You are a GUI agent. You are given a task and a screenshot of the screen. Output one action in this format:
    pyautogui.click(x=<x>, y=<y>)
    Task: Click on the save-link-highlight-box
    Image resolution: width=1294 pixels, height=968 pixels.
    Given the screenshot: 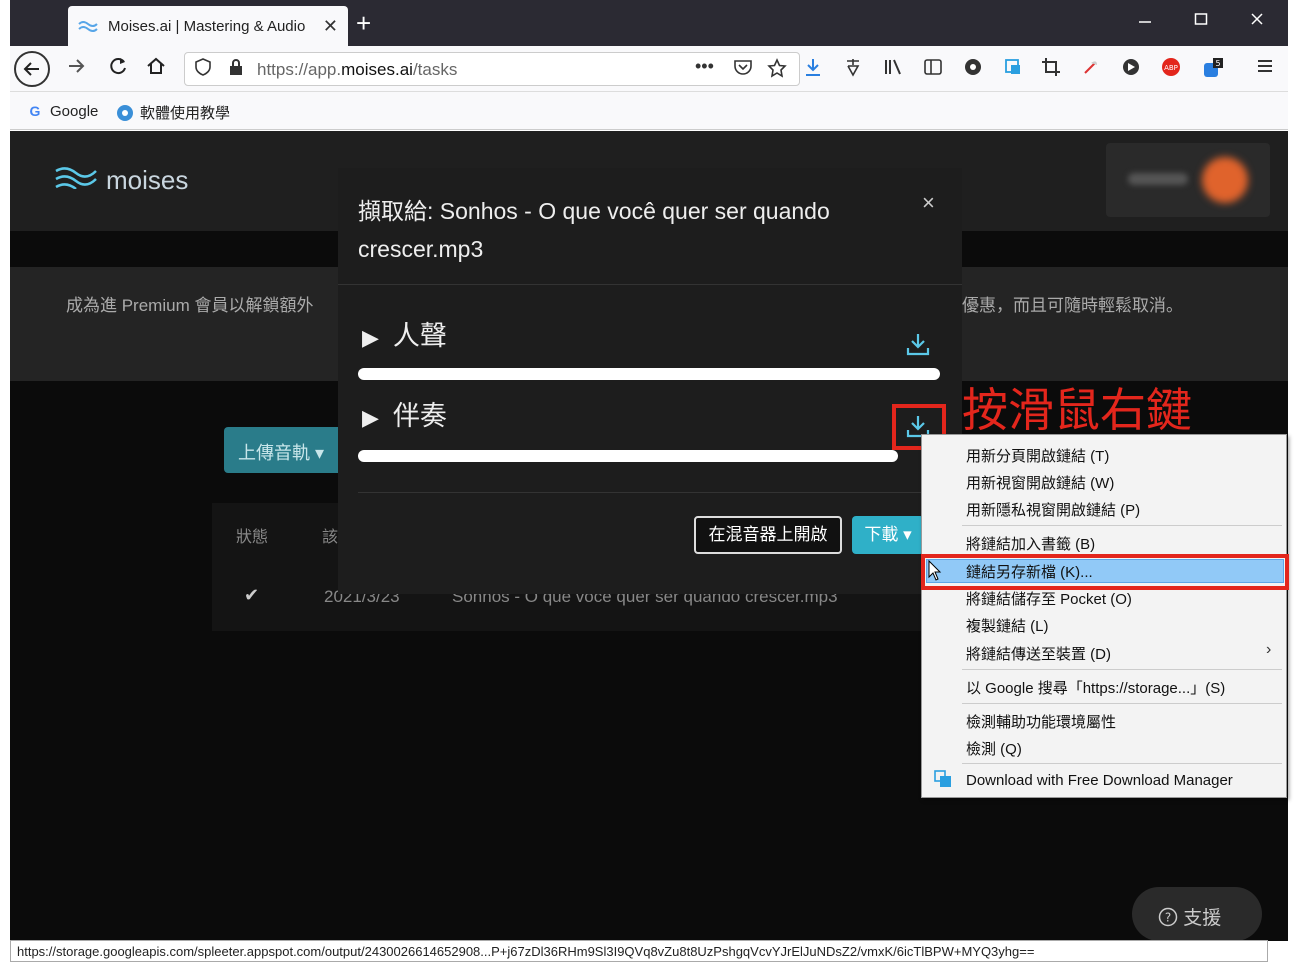 What is the action you would take?
    pyautogui.click(x=1105, y=572)
    